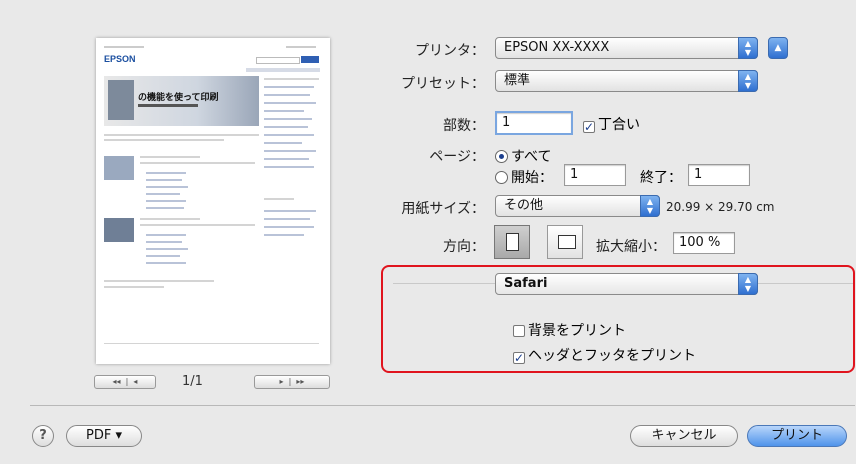 Image resolution: width=856 pixels, height=464 pixels. What do you see at coordinates (501, 177) in the screenshot?
I see `radio-icon` at bounding box center [501, 177].